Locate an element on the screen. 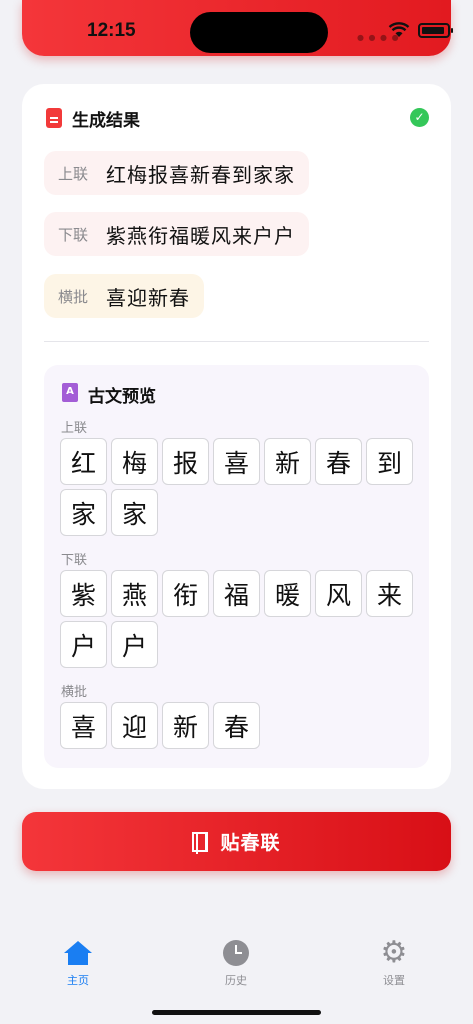 The image size is (473, 1024). preview-horizontal-glyphs: 喜 迎 新 春 is located at coordinates (237, 725).